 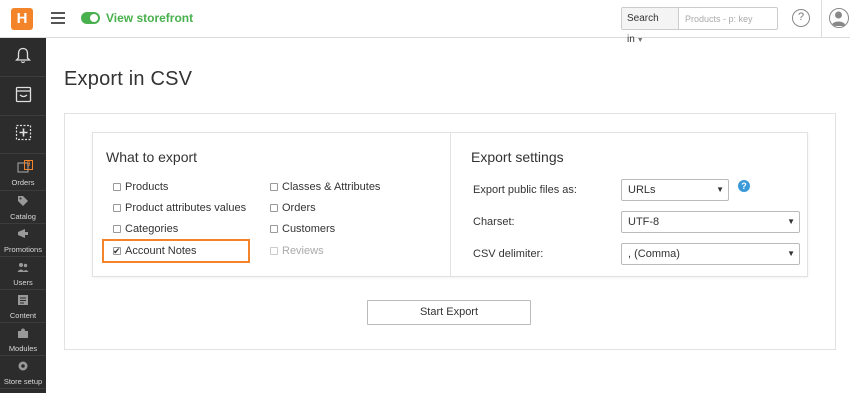 What do you see at coordinates (23, 267) in the screenshot?
I see `users-icon` at bounding box center [23, 267].